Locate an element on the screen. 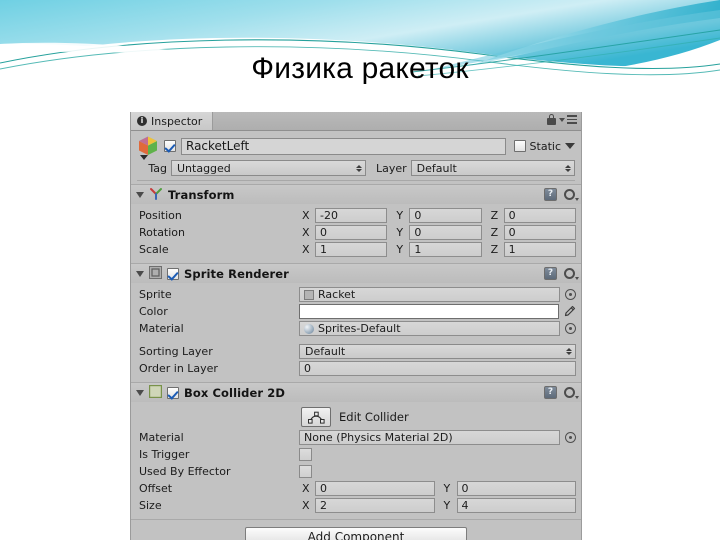  add-component-button: Add Component is located at coordinates (356, 533).